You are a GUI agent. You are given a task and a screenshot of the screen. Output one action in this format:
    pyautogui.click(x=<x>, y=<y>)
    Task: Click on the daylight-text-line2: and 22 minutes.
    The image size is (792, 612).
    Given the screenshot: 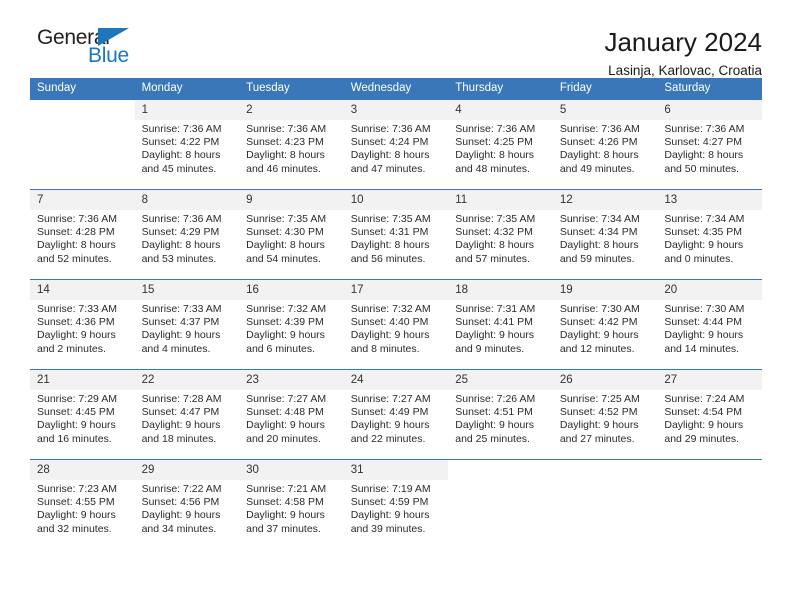 What is the action you would take?
    pyautogui.click(x=388, y=438)
    